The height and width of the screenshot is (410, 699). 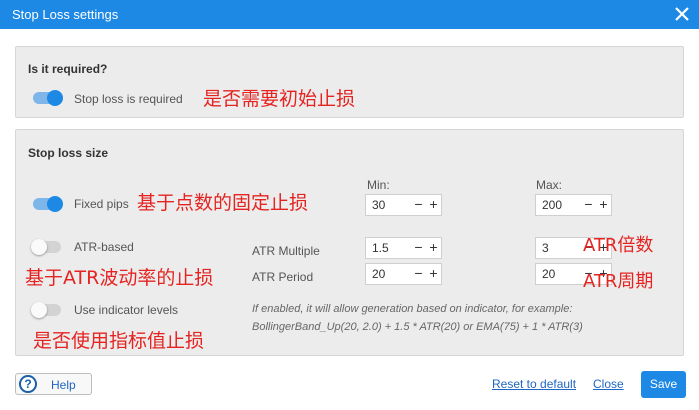 I want to click on fixed-pips-toggle, so click(x=48, y=204).